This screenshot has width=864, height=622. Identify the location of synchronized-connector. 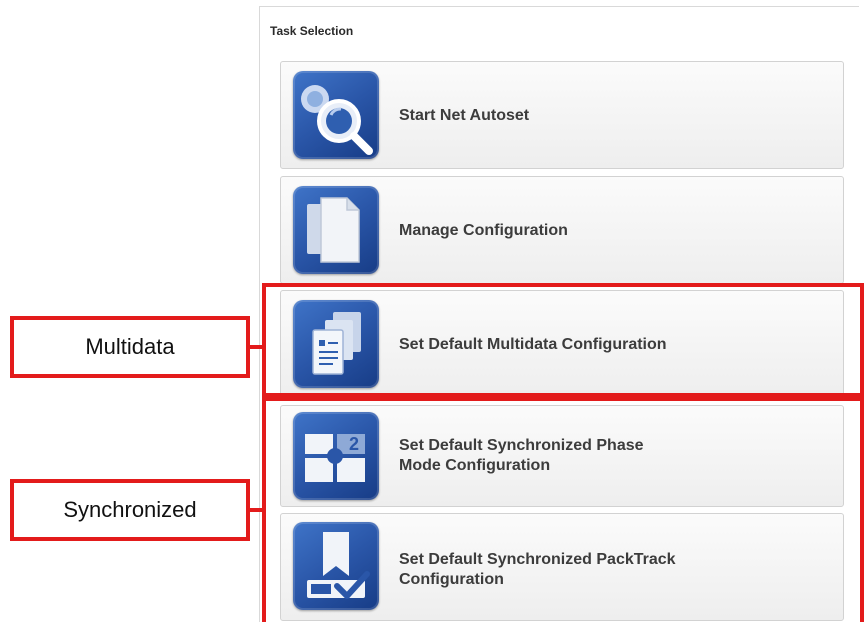
(257, 510).